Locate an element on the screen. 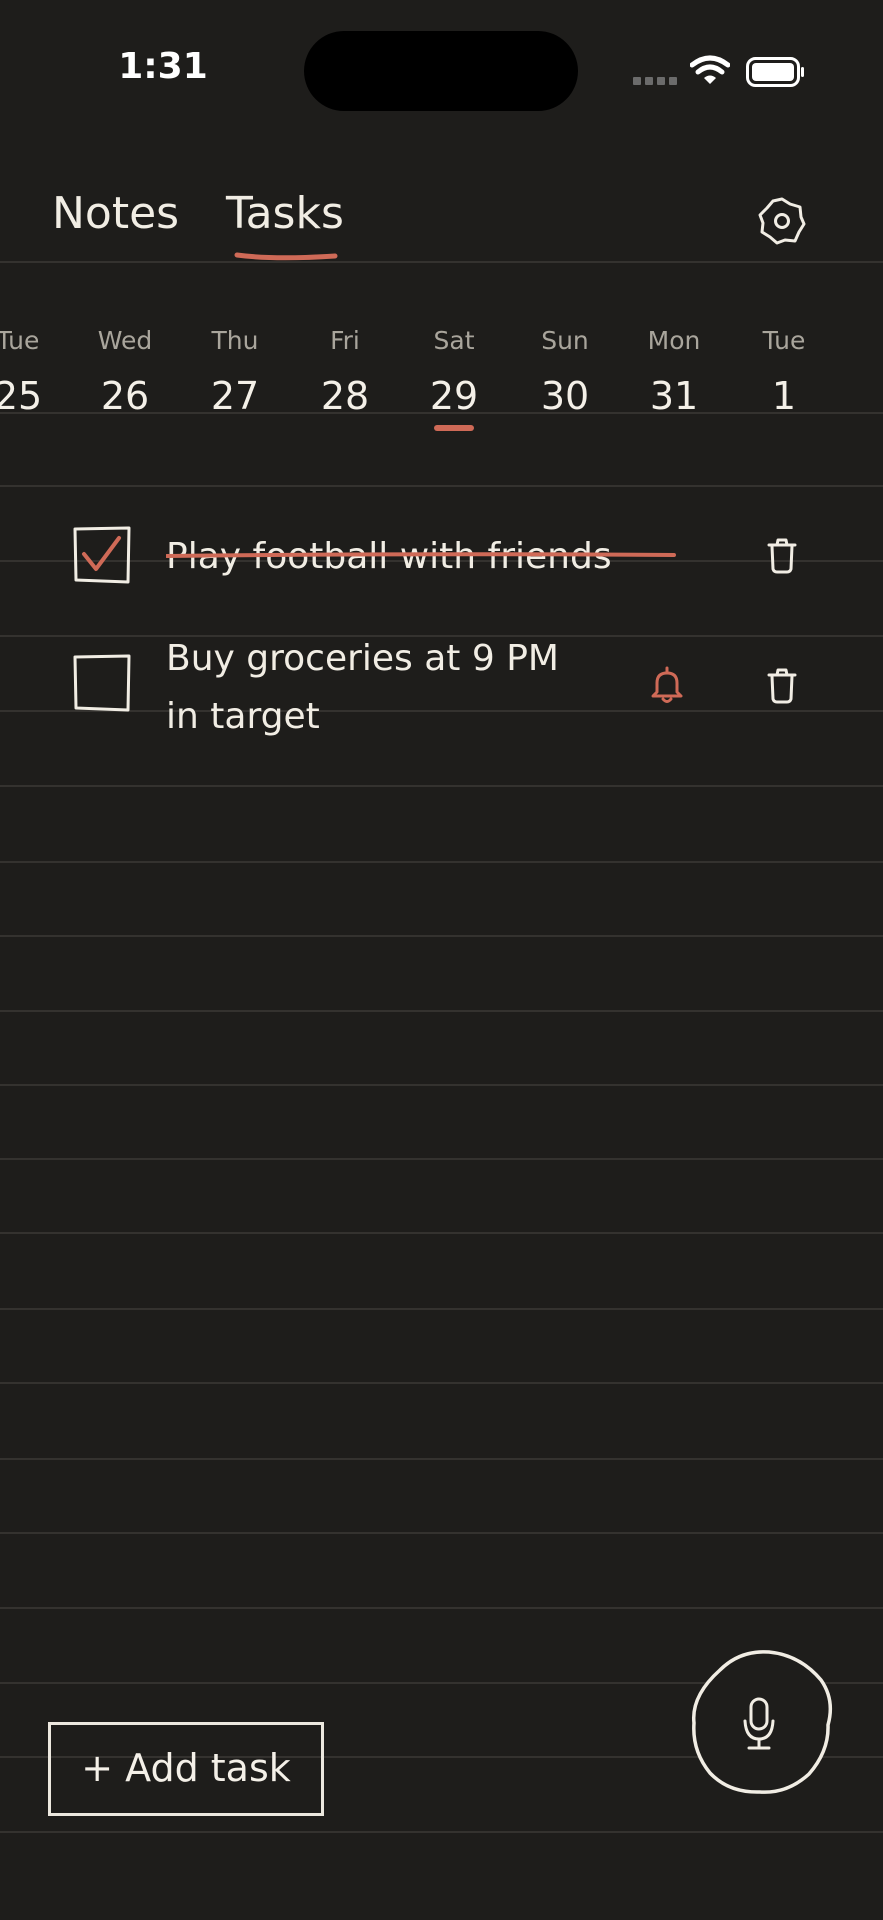  tab-tasks: Tasks is located at coordinates (285, 213).